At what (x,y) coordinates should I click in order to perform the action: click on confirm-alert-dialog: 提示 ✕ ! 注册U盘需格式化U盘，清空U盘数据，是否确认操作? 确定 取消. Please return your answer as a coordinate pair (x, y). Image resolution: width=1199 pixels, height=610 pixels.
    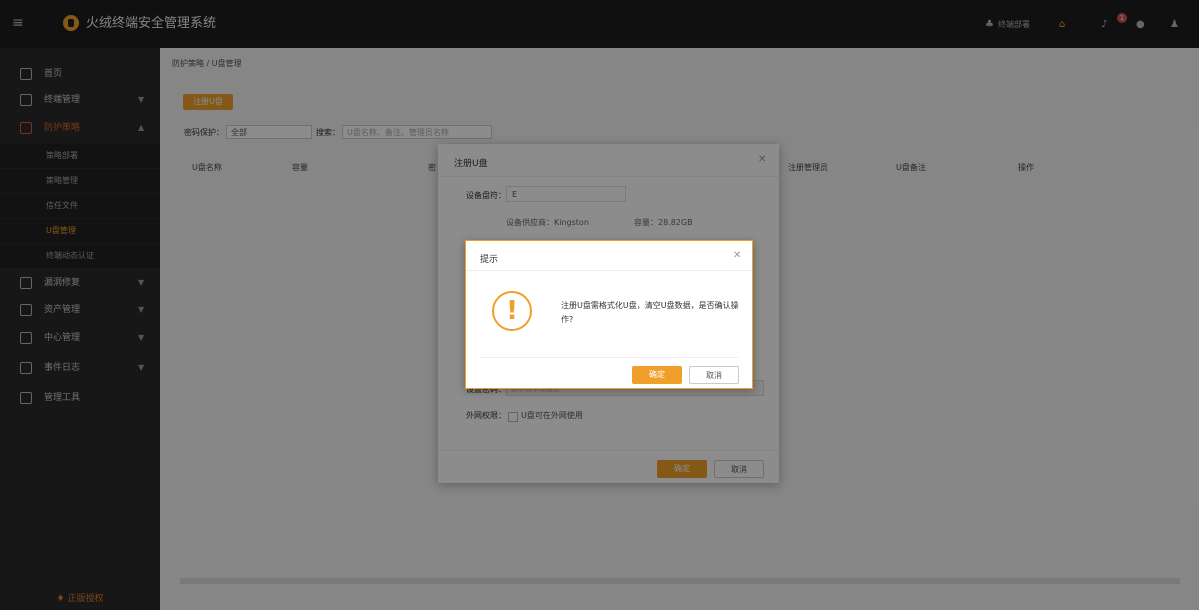
    Looking at the image, I should click on (609, 314).